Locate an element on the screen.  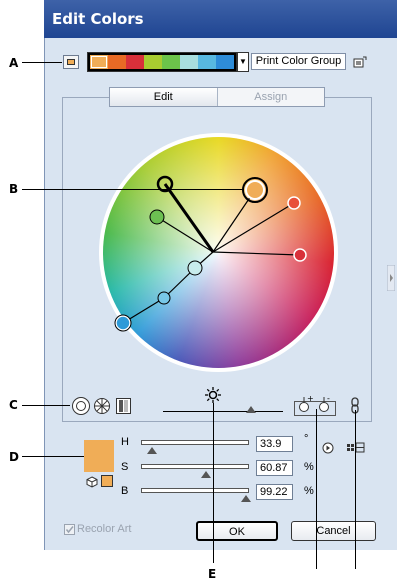
brightness-slider-thumb is located at coordinates (251, 409).